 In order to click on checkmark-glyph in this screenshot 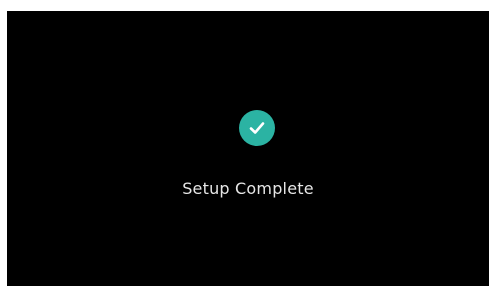, I will do `click(257, 128)`.